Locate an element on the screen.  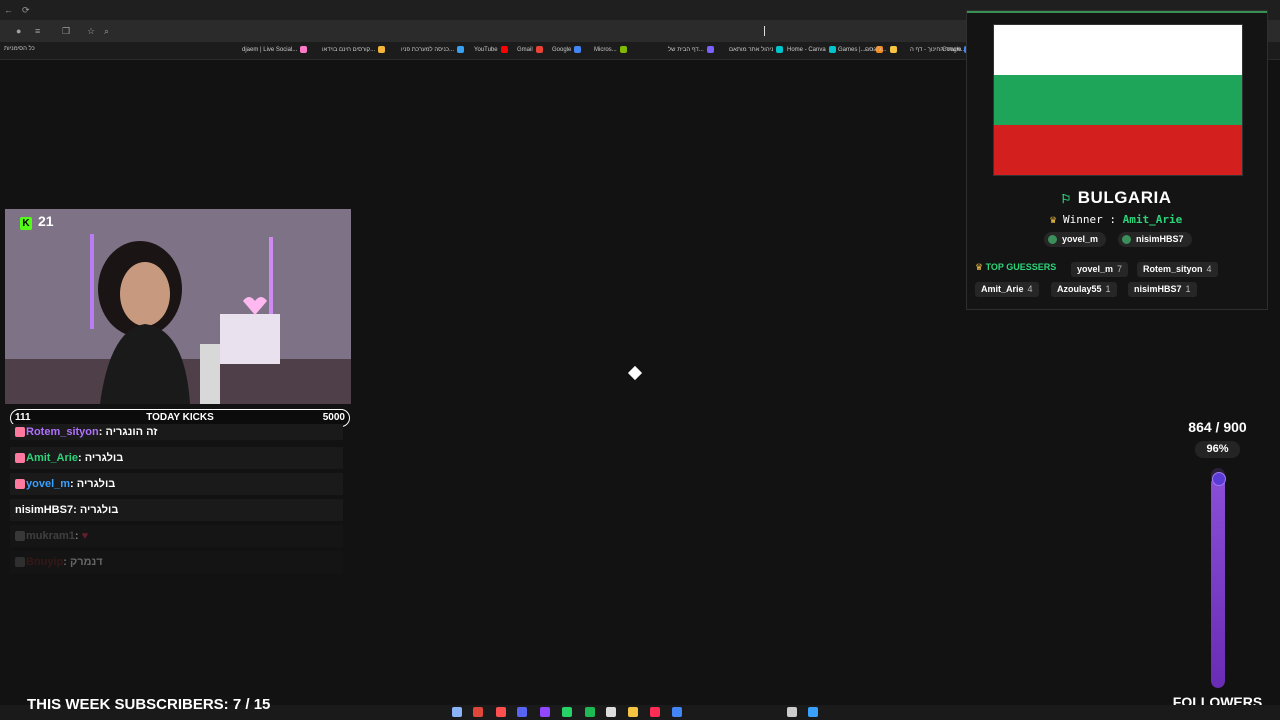
correct-guesser-name: nisimHBS7 is located at coordinates (1160, 239).